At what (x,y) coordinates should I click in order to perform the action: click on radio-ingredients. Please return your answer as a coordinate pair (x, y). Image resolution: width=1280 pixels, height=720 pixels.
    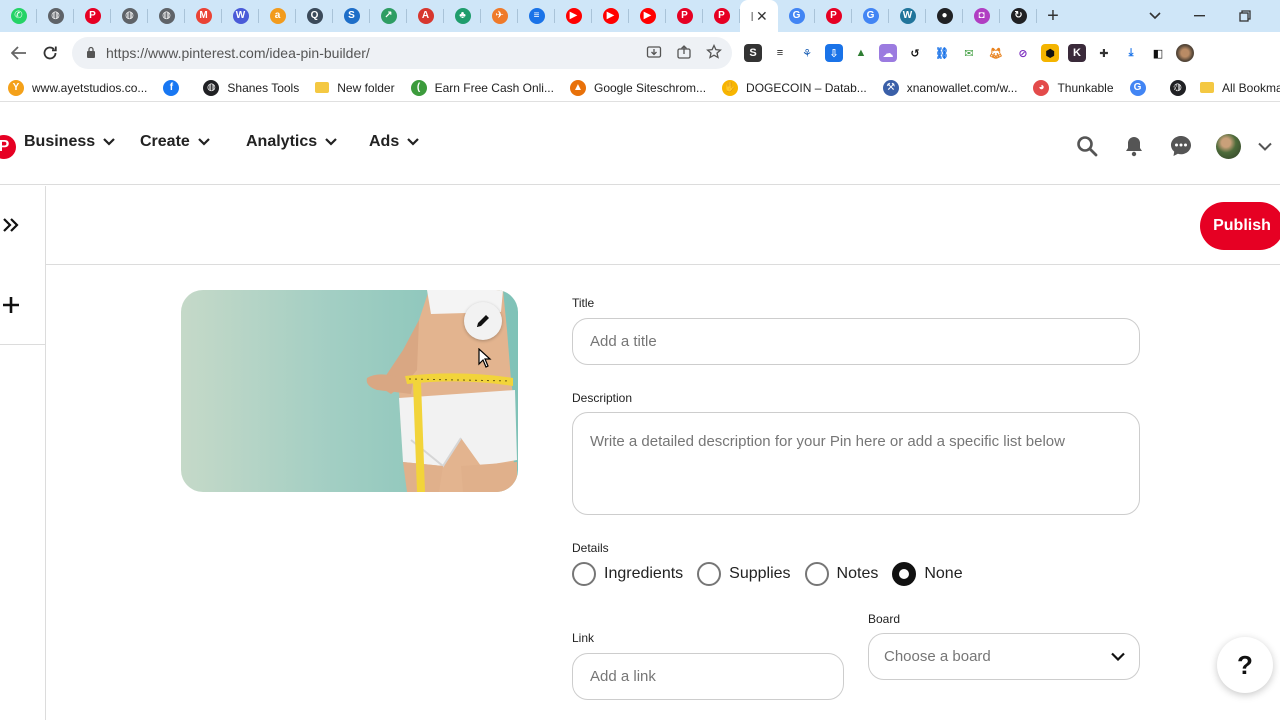
    Looking at the image, I should click on (584, 574).